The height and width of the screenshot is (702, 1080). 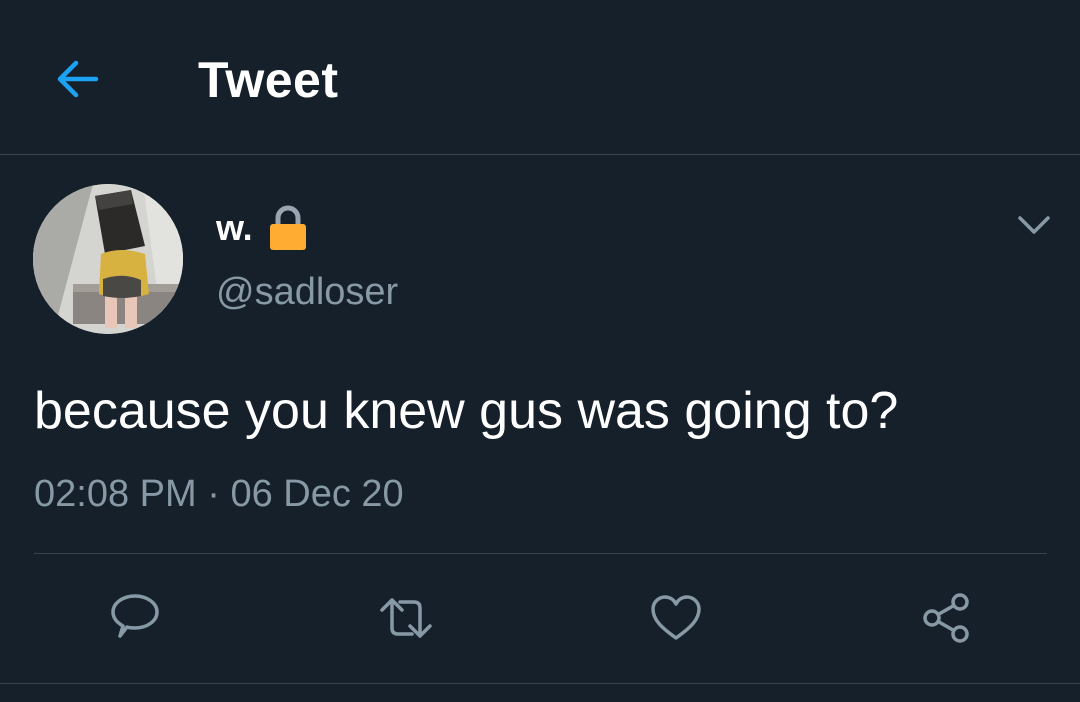 I want to click on arrow-left-icon, so click(x=78, y=79).